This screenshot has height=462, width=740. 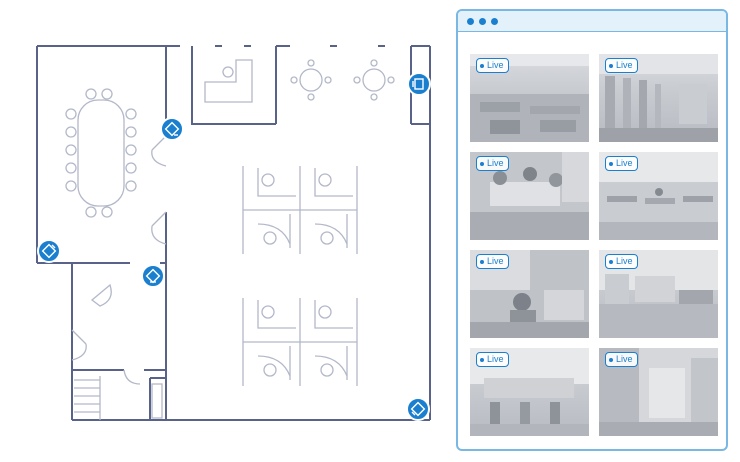 What do you see at coordinates (482, 21) in the screenshot?
I see `window-minimize-dot` at bounding box center [482, 21].